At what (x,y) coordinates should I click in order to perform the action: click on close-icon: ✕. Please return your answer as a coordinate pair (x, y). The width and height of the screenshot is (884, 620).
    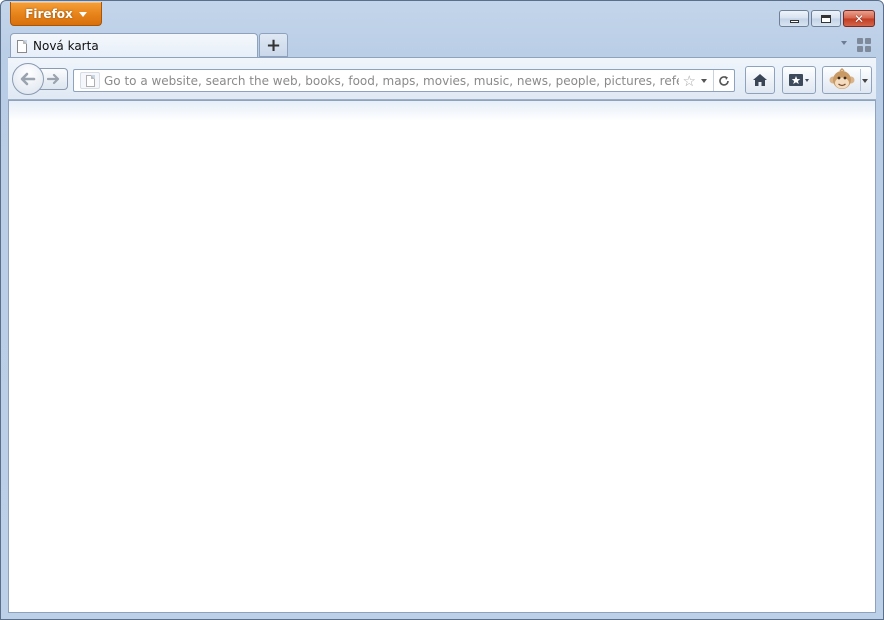
    Looking at the image, I should click on (859, 18).